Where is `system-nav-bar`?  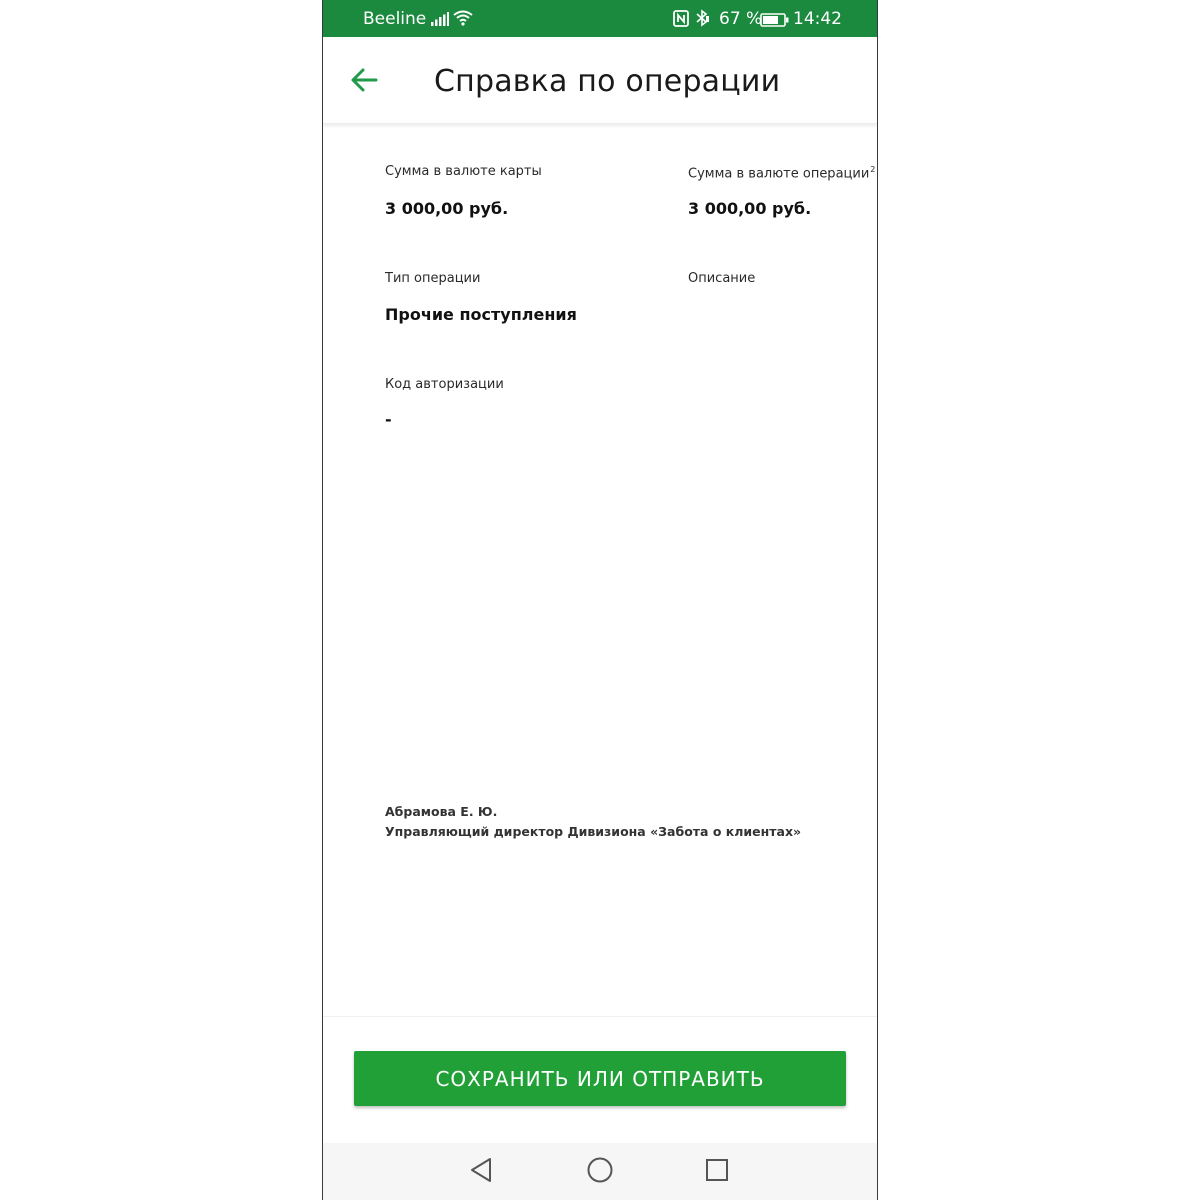
system-nav-bar is located at coordinates (600, 1171).